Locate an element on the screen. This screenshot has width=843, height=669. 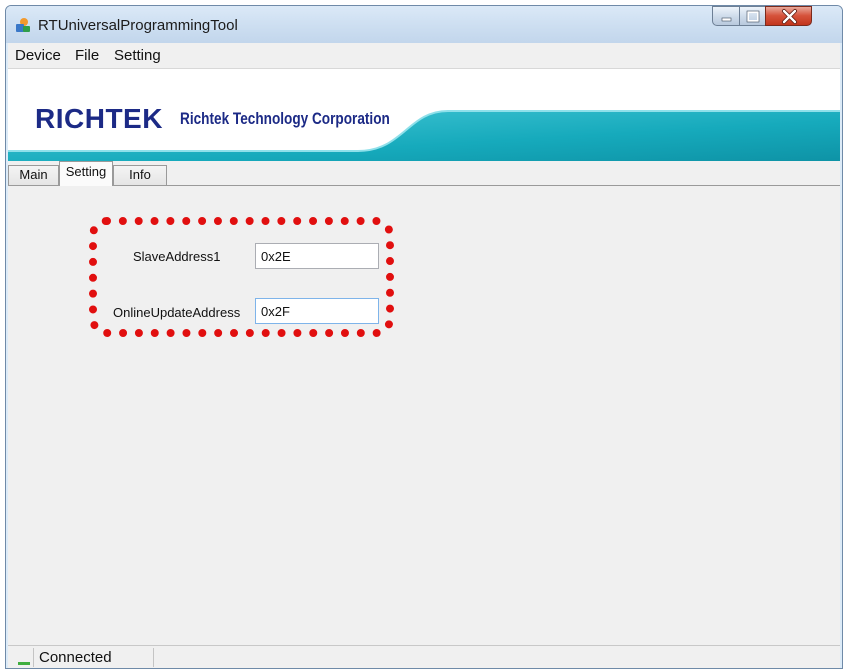
online-update-address-label: OnlineUpdateAddress is located at coordinates (177, 312).